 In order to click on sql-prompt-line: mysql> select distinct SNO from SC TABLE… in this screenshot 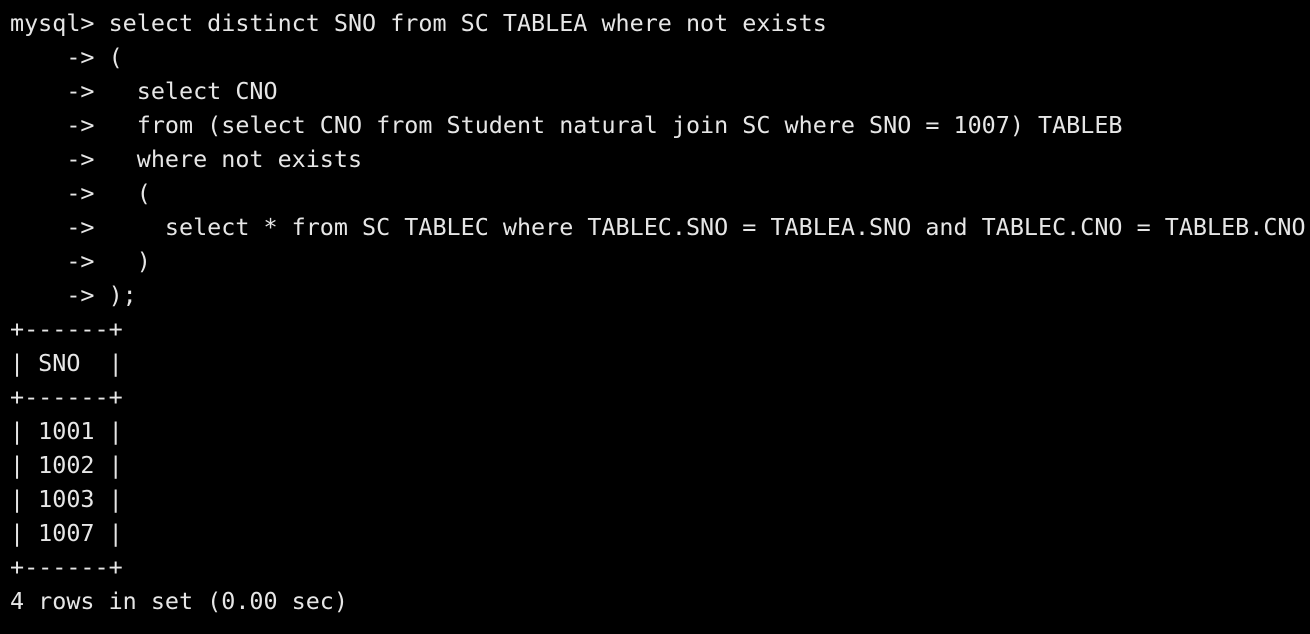, I will do `click(418, 23)`.